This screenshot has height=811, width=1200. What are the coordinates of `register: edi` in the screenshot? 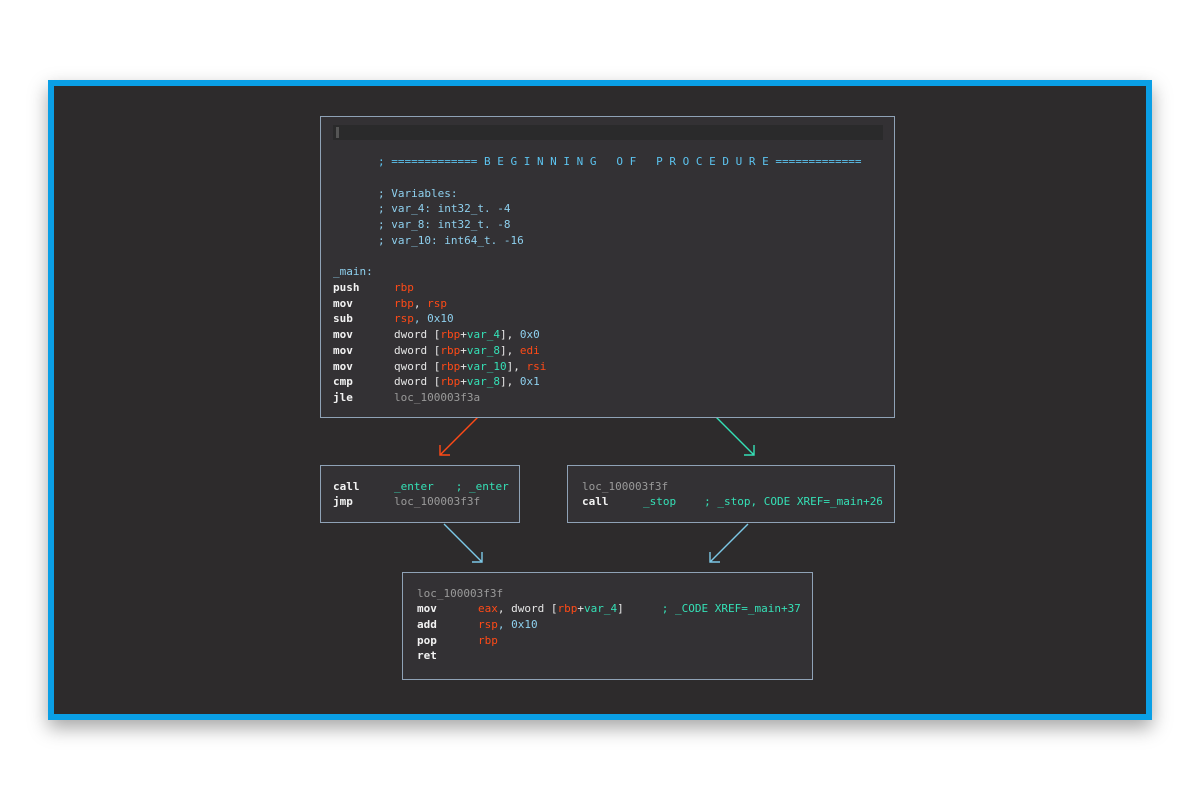 It's located at (529, 350).